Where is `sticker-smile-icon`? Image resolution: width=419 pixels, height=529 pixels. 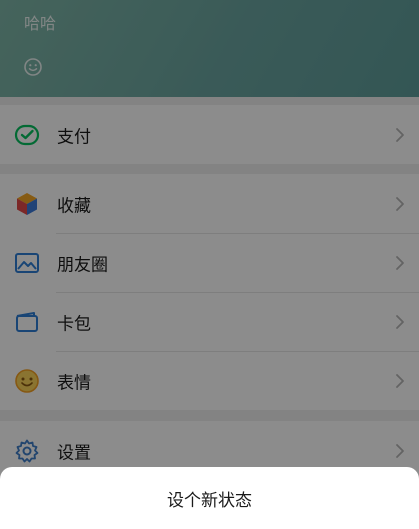
sticker-smile-icon is located at coordinates (27, 380).